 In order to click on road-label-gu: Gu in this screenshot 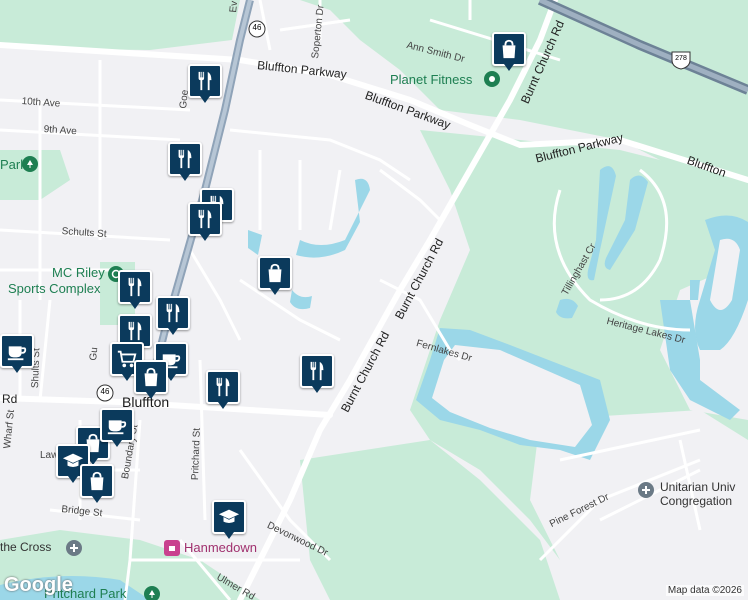, I will do `click(94, 354)`.